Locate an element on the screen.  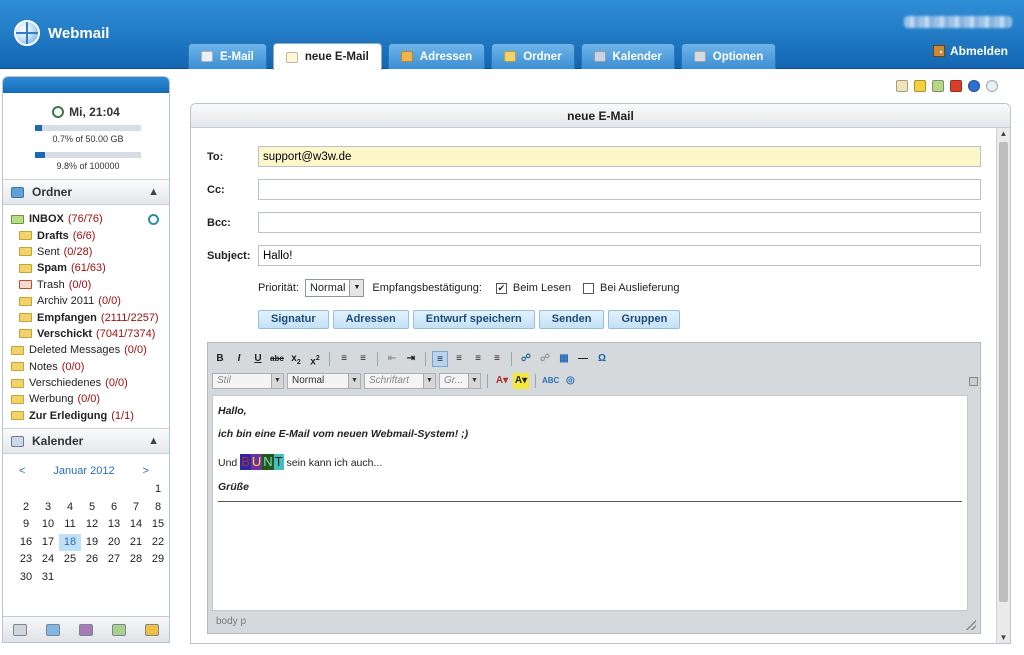
align-justify-icon: ≡ is located at coordinates (497, 359).